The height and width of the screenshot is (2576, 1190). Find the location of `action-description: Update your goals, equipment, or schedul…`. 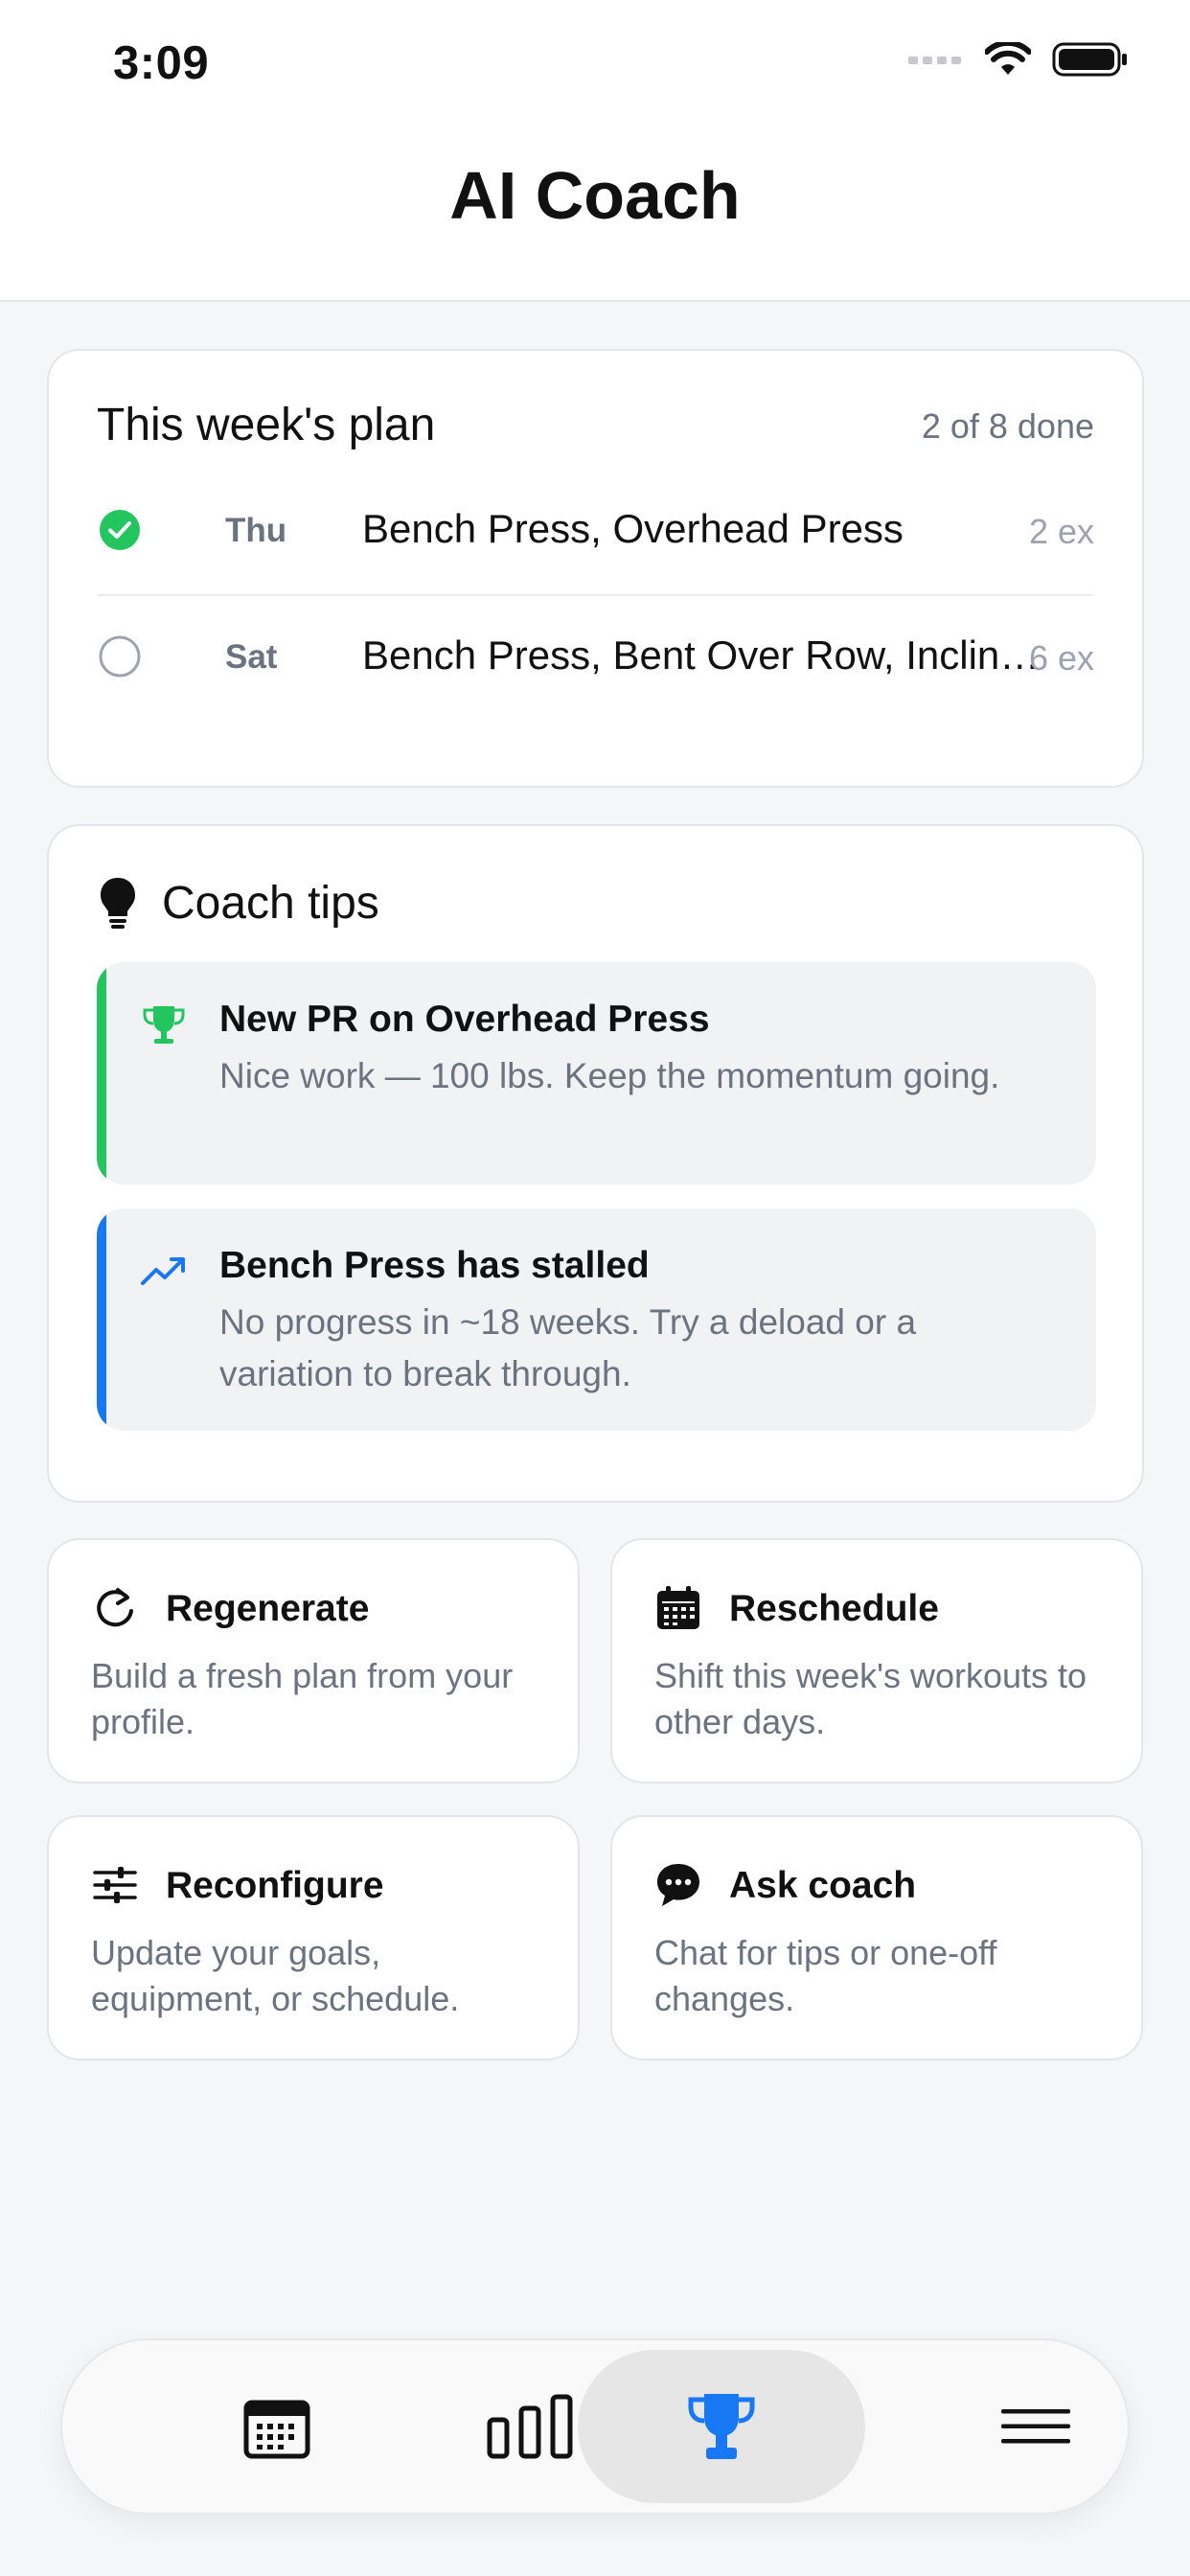

action-description: Update your goals, equipment, or schedul… is located at coordinates (276, 1975).